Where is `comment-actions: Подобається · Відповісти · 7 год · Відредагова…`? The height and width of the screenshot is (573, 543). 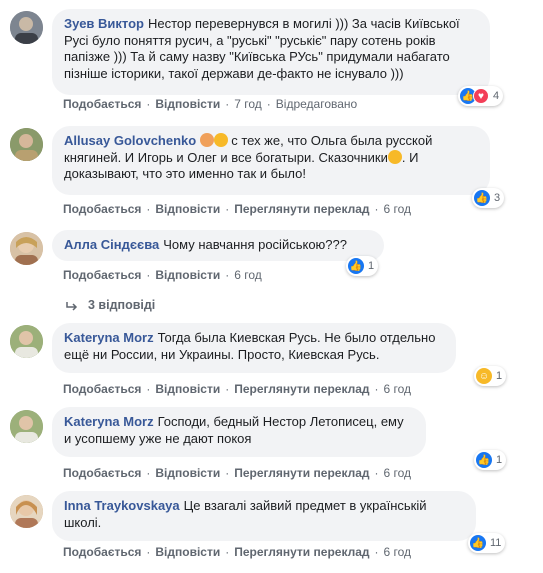 comment-actions: Подобається · Відповісти · 7 год · Відредагова… is located at coordinates (210, 104).